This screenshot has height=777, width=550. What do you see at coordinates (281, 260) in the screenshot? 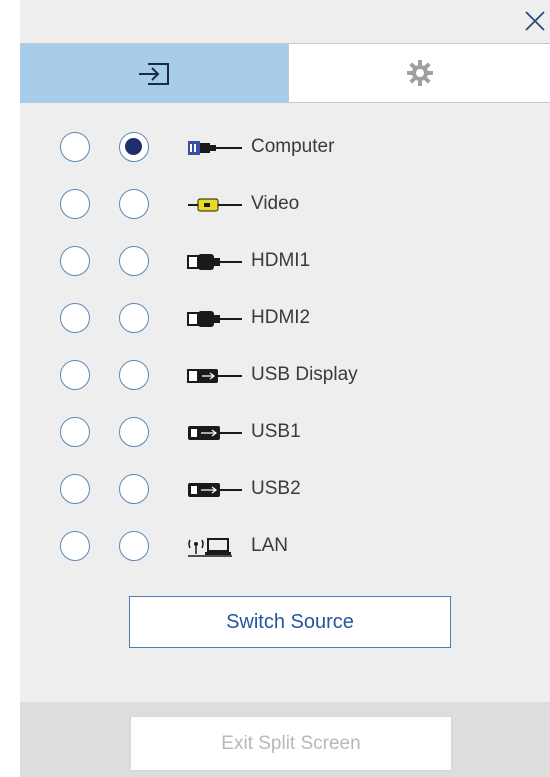
I see `source-label: HDMI1` at bounding box center [281, 260].